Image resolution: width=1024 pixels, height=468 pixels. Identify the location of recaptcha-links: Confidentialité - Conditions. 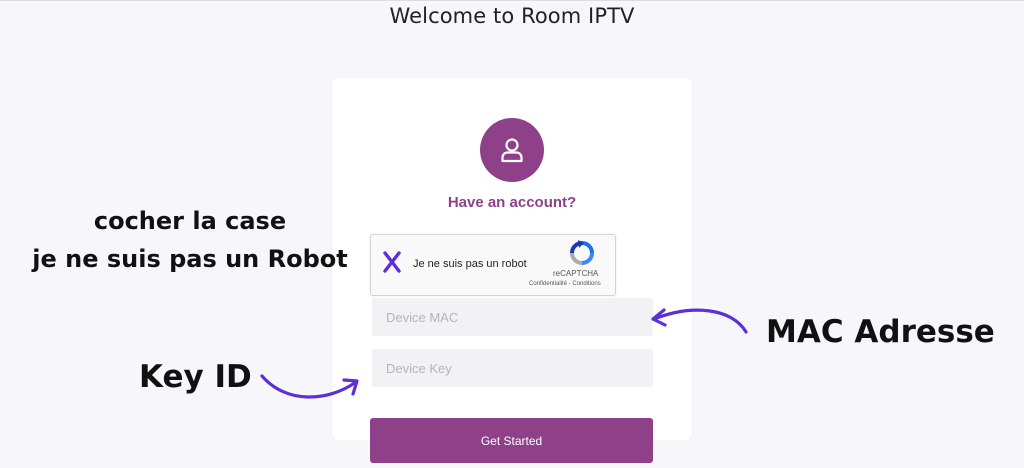
(565, 284).